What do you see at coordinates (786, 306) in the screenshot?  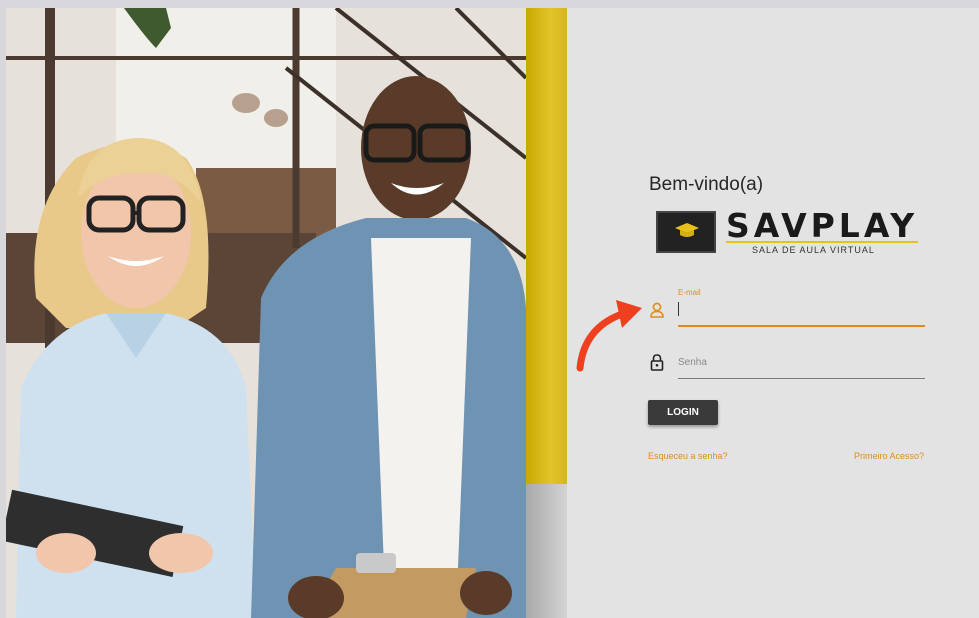 I see `email-field: E-mail` at bounding box center [786, 306].